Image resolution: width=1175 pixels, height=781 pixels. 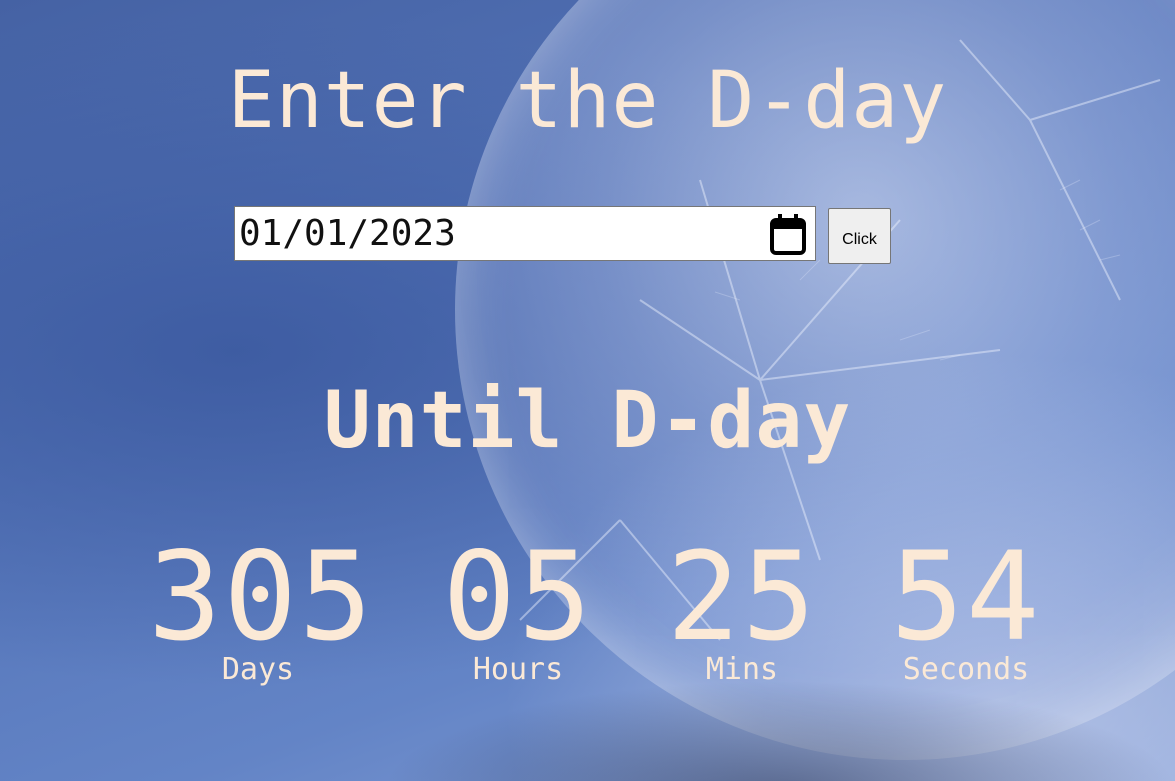 I want to click on countdown-mins: 25 Mins, so click(x=742, y=612).